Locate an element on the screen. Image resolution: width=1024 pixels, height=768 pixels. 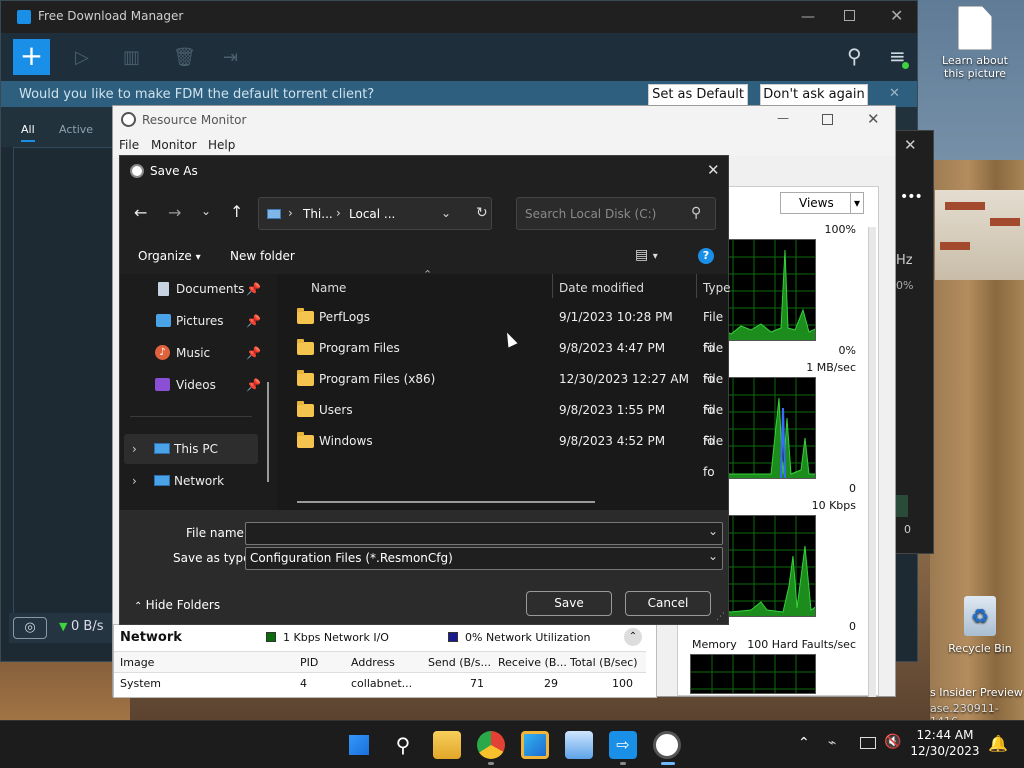
horizontal-scrollbar is located at coordinates (446, 502).